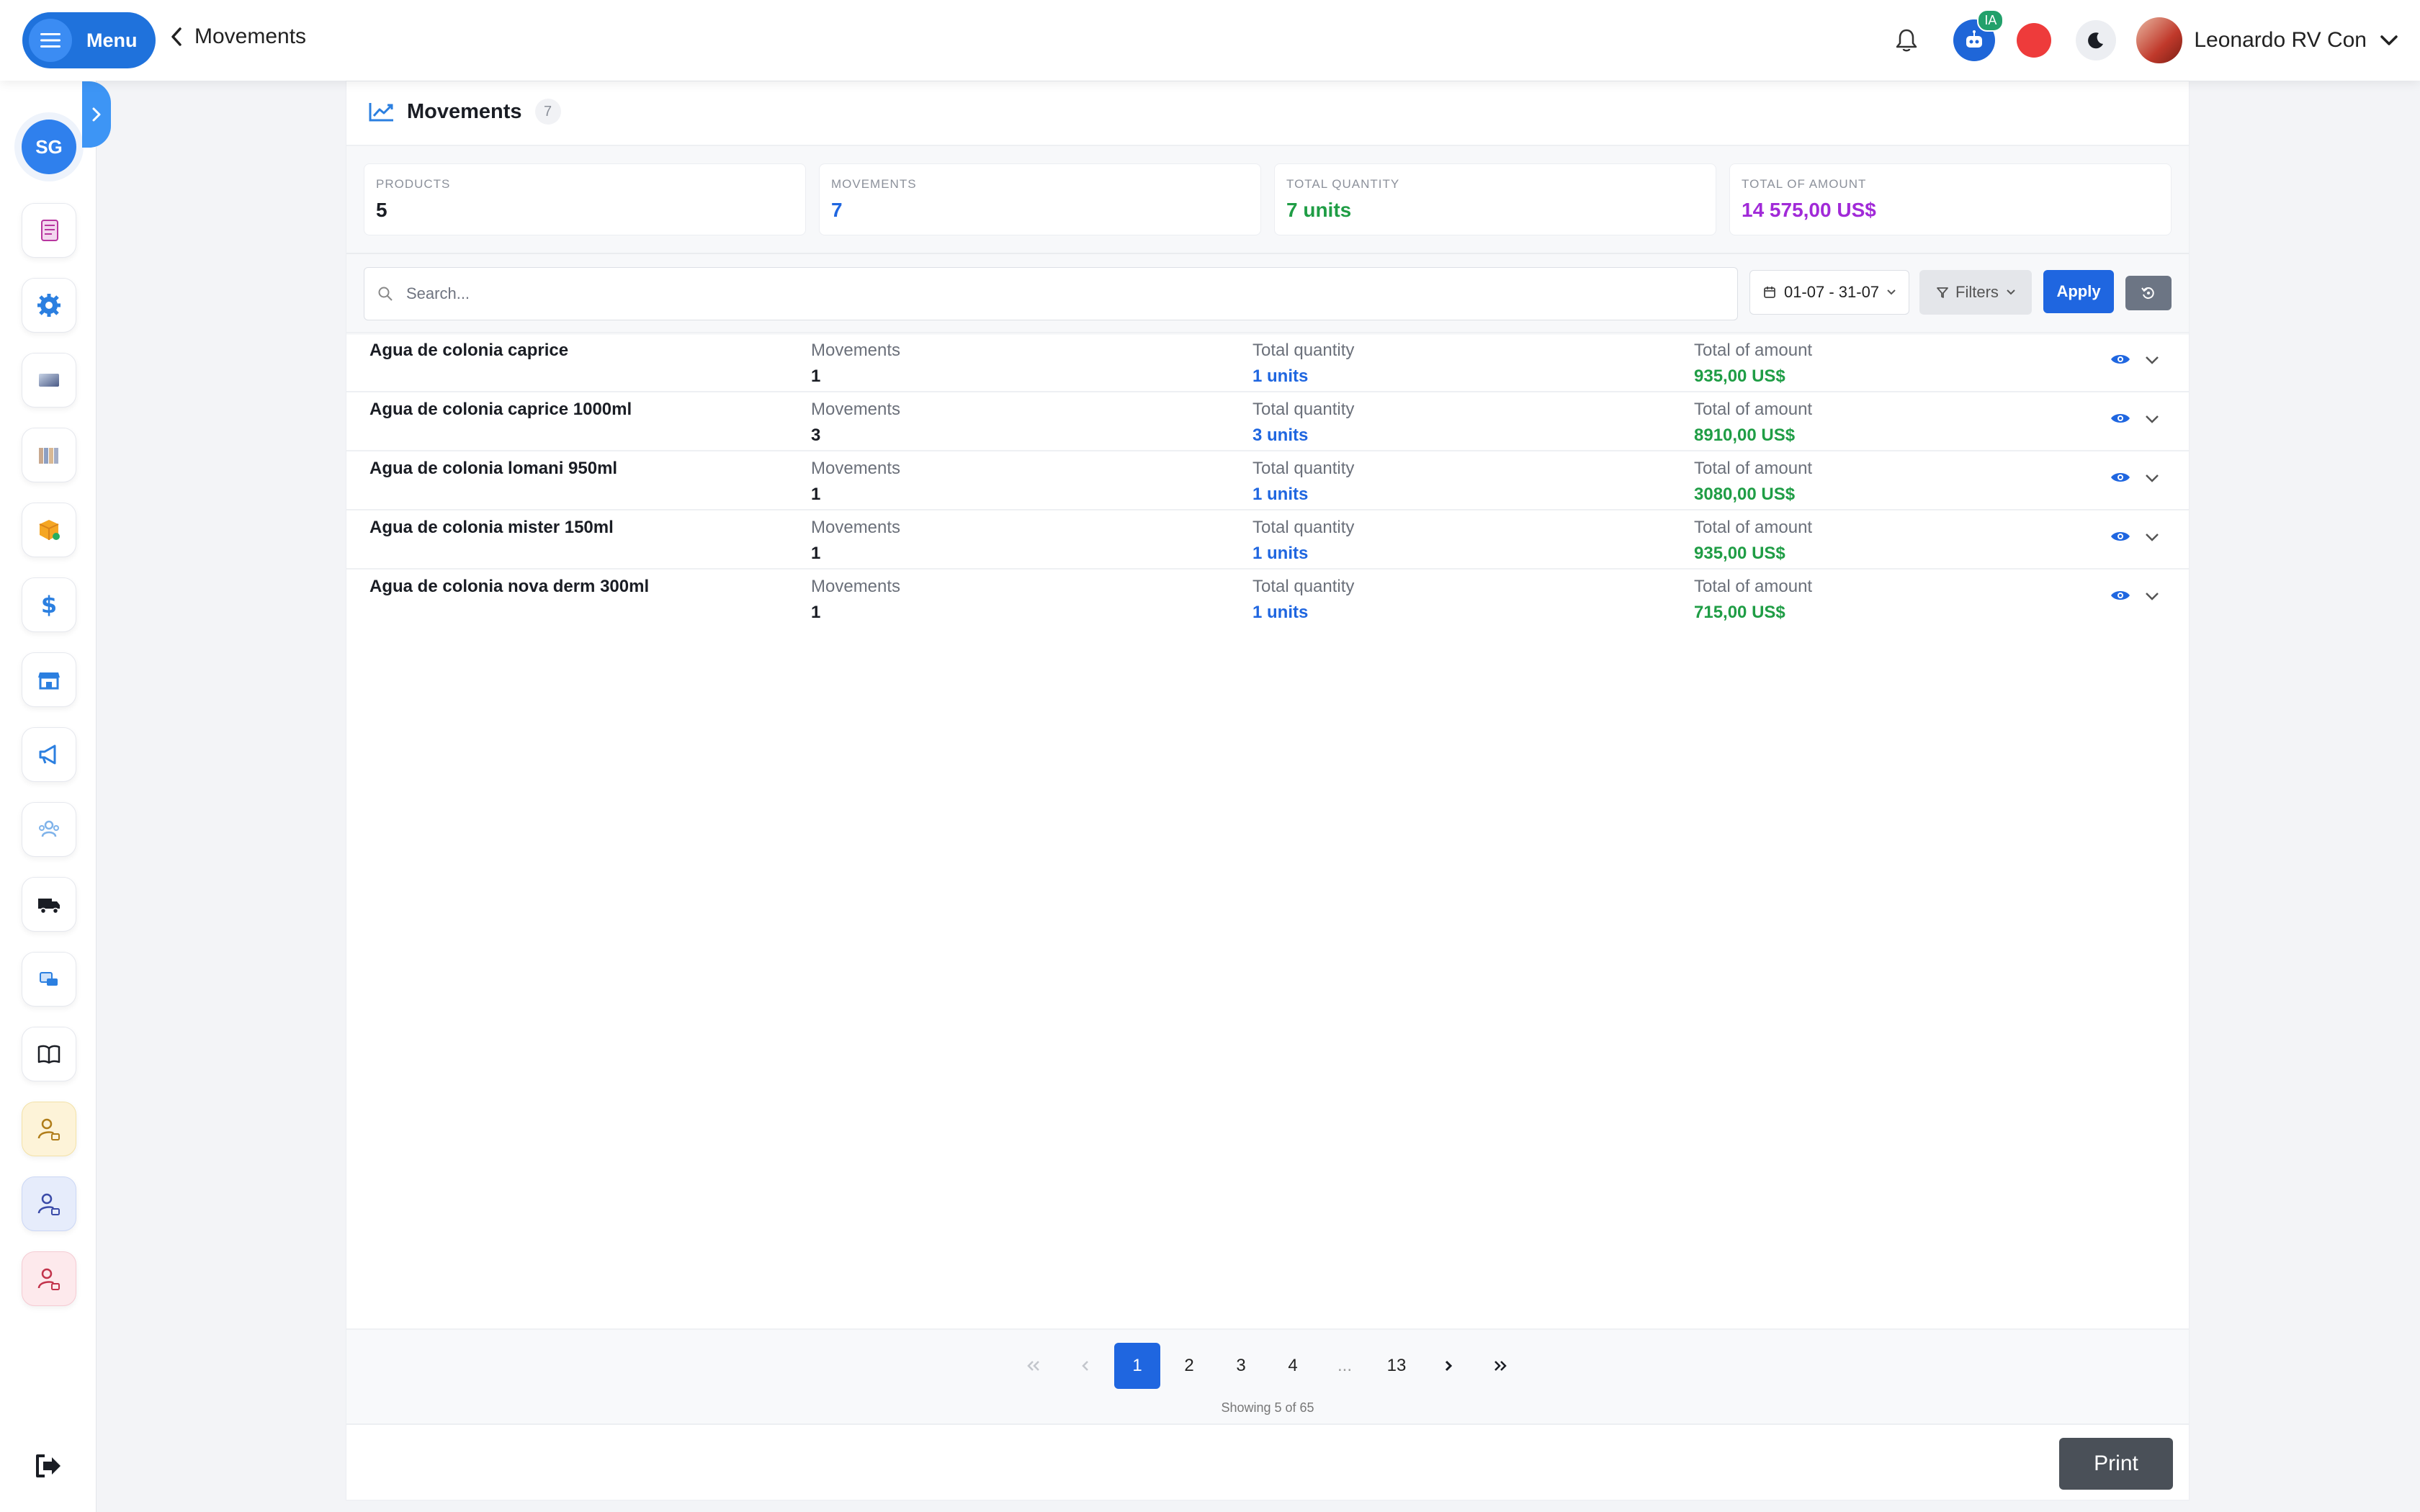 The image size is (2420, 1512). What do you see at coordinates (49, 305) in the screenshot?
I see `sidebar-item-settings` at bounding box center [49, 305].